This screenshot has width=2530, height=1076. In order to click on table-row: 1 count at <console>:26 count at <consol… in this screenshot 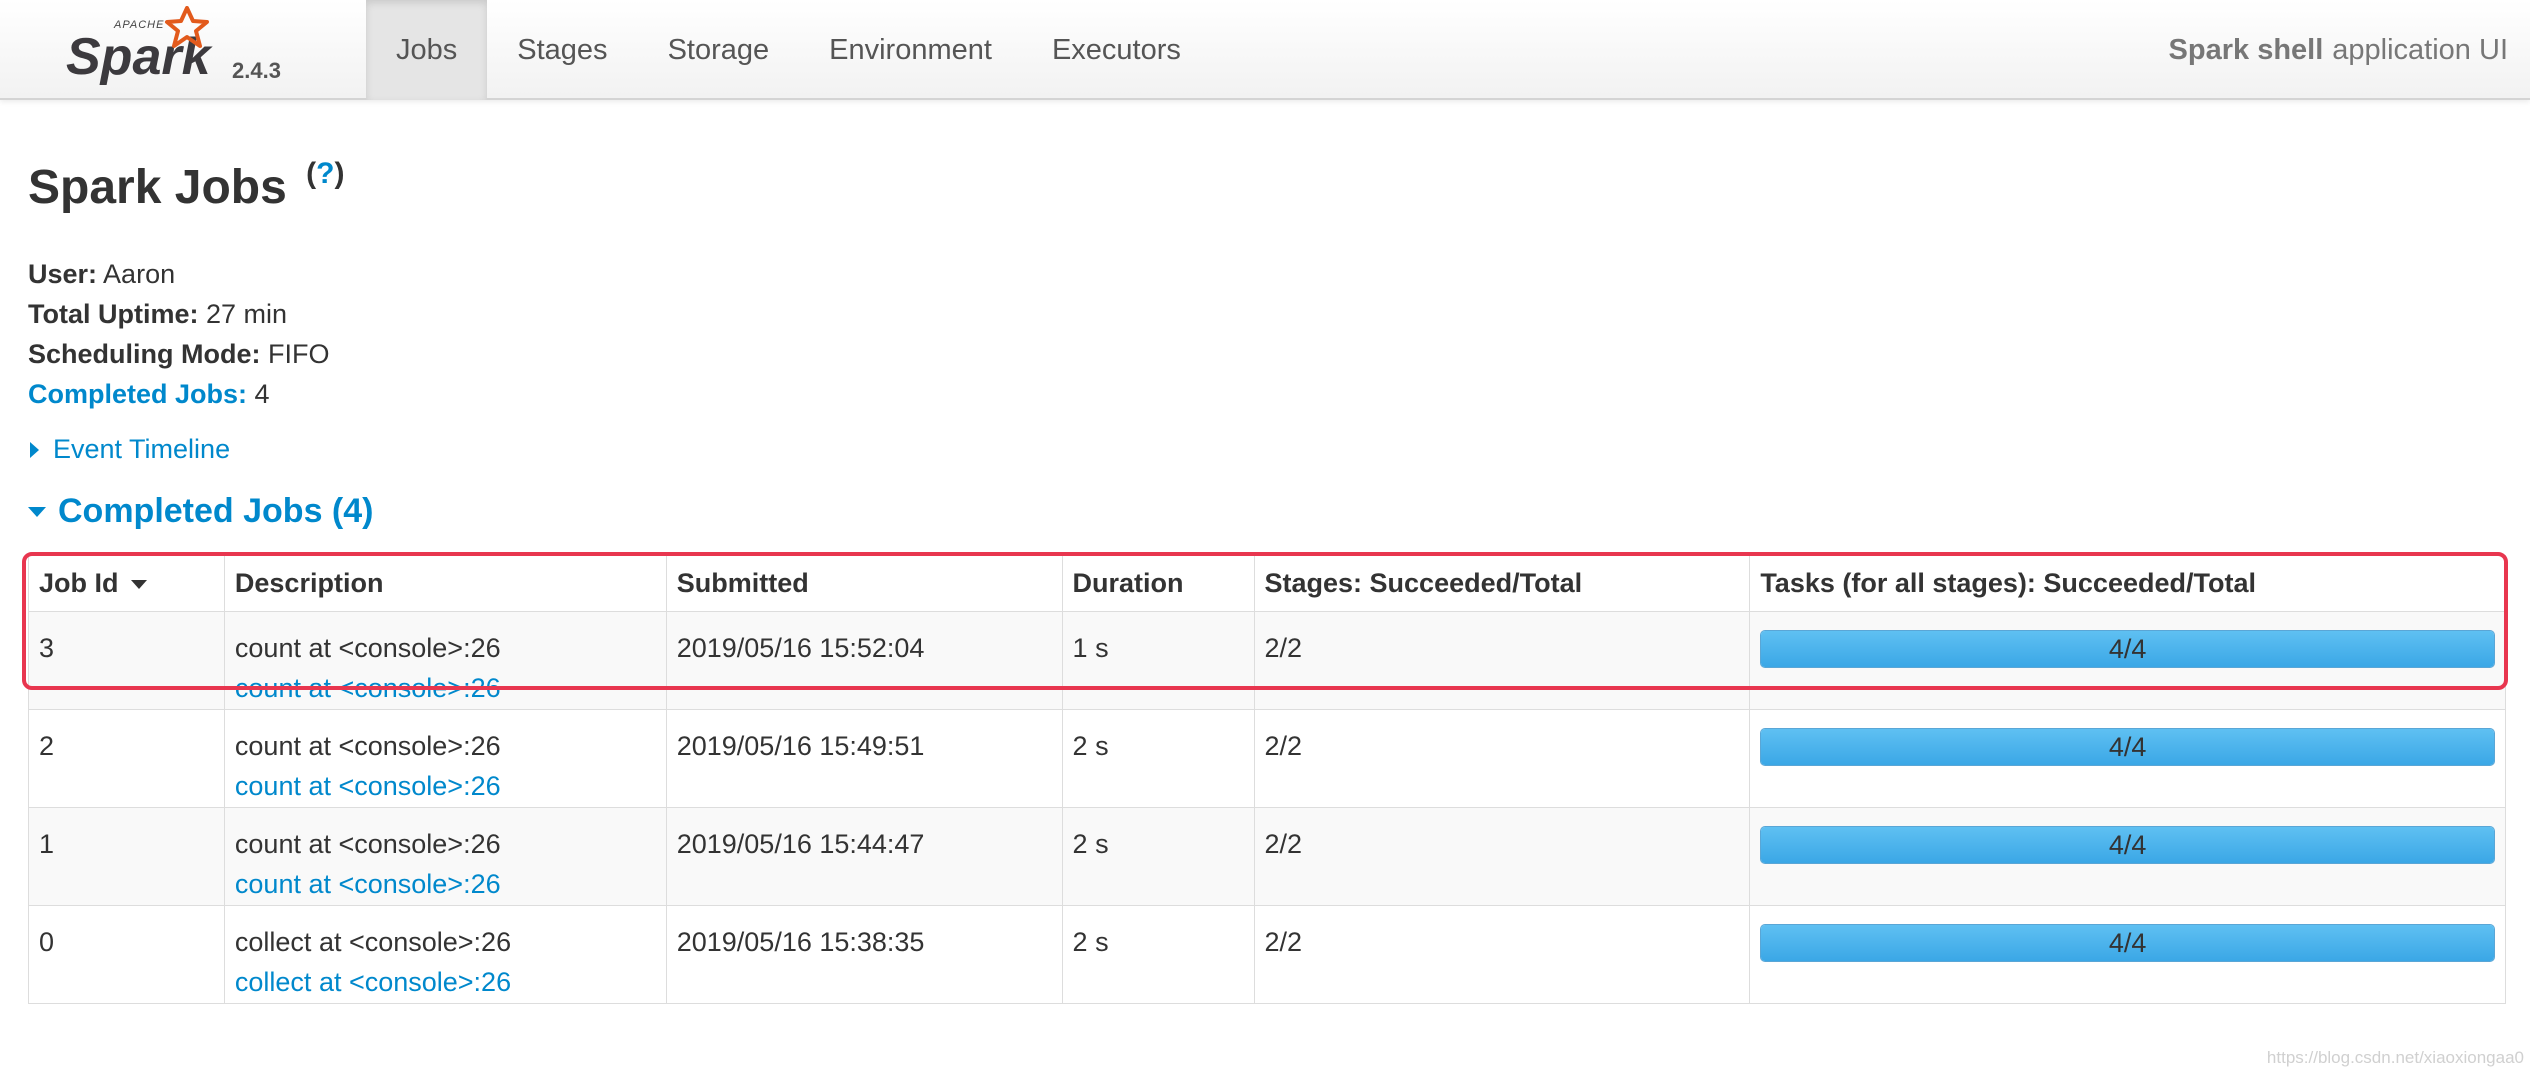, I will do `click(1267, 856)`.